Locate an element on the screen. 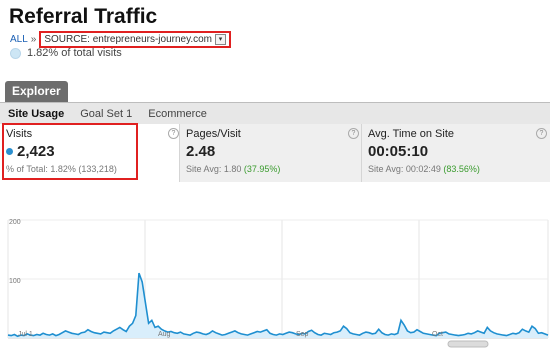  metric-time-label: Avg. Time on Site is located at coordinates (411, 134).